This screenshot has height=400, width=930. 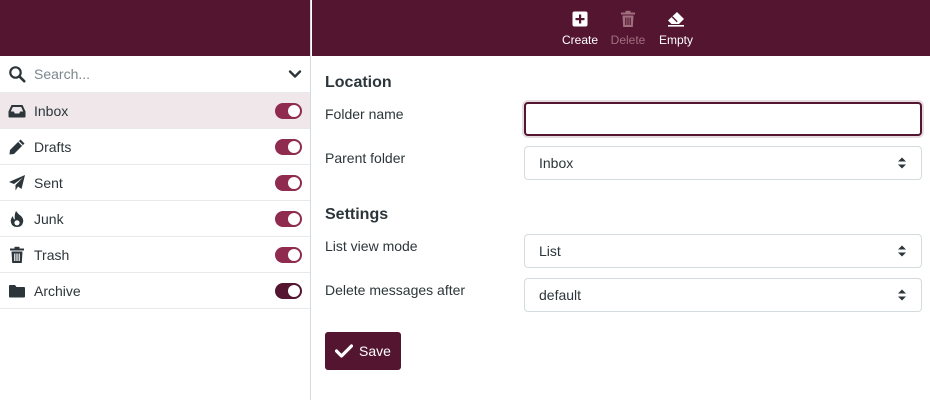 I want to click on folder-name-label: Folder name, so click(x=364, y=114).